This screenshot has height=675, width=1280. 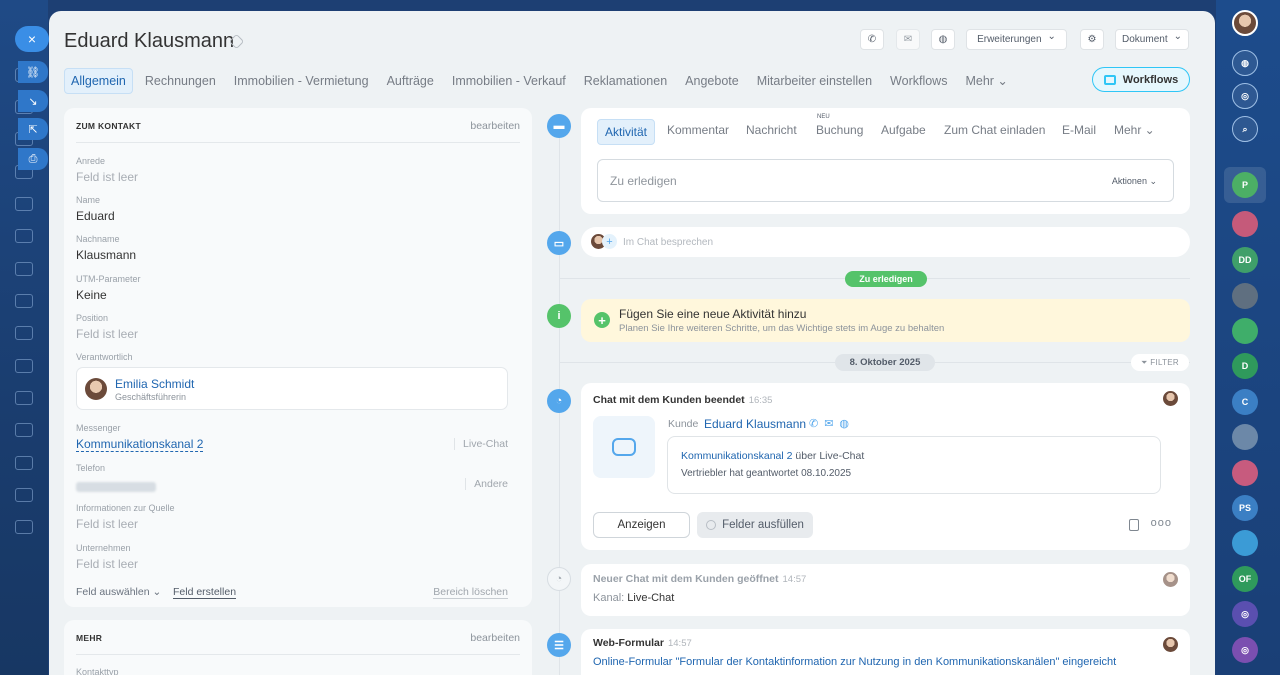 What do you see at coordinates (24, 398) in the screenshot?
I see `settings-icon` at bounding box center [24, 398].